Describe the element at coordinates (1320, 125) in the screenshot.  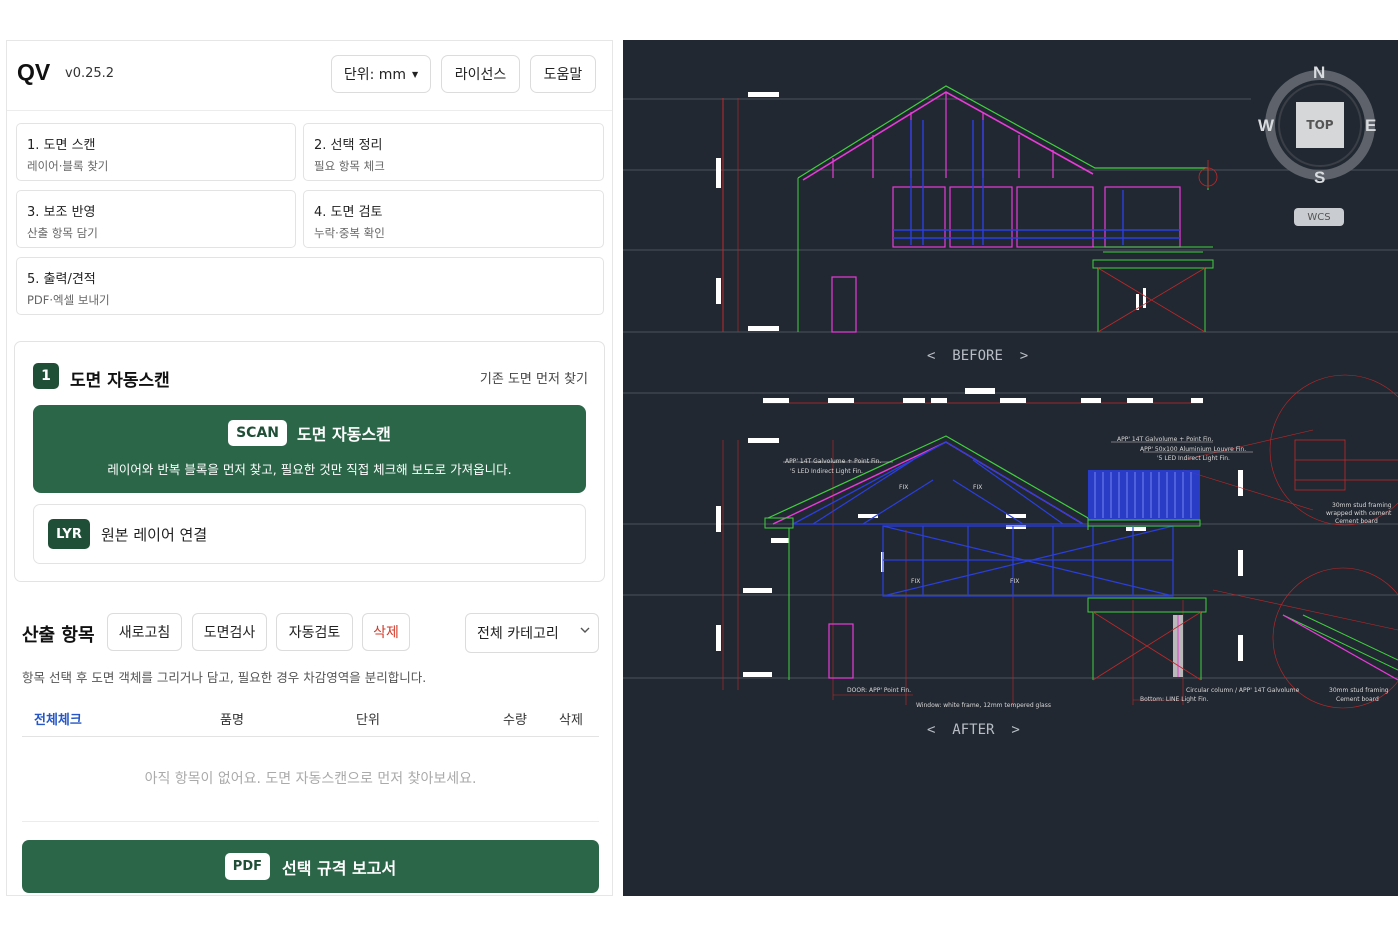
I see `view-cube-top: TOP` at that location.